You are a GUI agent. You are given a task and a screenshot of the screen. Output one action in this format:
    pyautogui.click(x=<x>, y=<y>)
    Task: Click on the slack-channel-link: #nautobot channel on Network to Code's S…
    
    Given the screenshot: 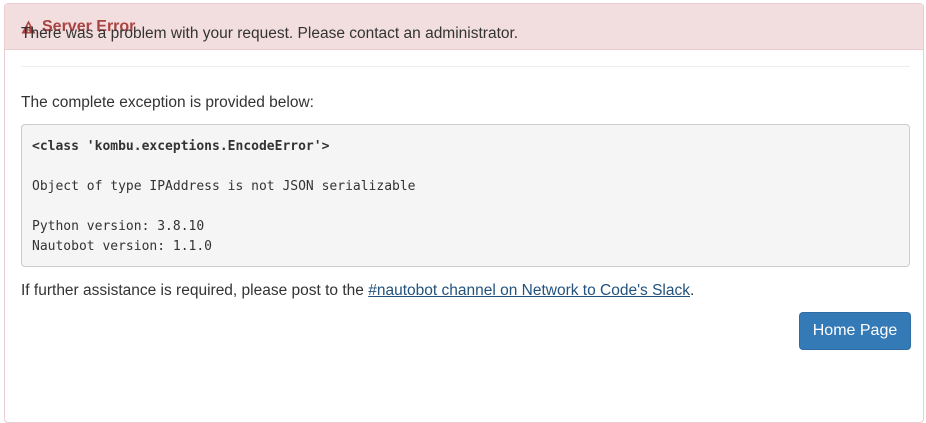 What is the action you would take?
    pyautogui.click(x=529, y=290)
    